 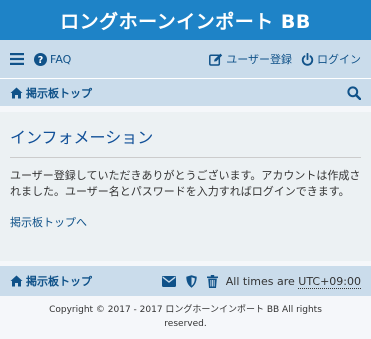 I want to click on footer-navbar: 掲示板トップ All times are UTC+09:00, so click(x=185, y=281).